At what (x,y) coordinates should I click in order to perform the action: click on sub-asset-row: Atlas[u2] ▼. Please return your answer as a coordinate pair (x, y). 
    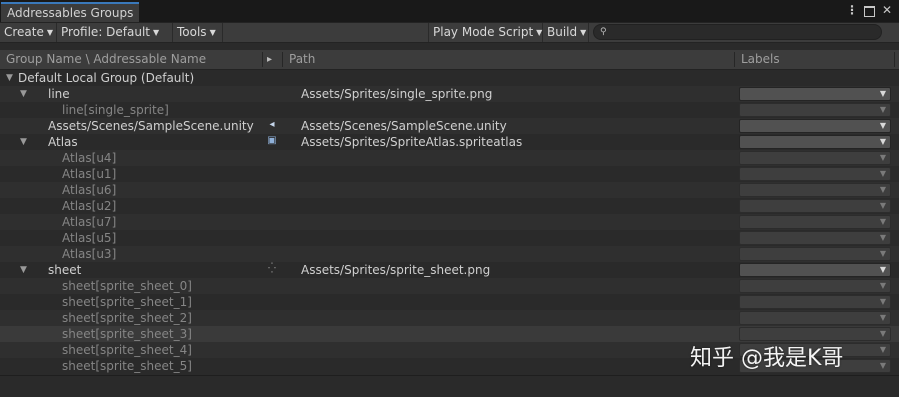
    Looking at the image, I should click on (449, 206).